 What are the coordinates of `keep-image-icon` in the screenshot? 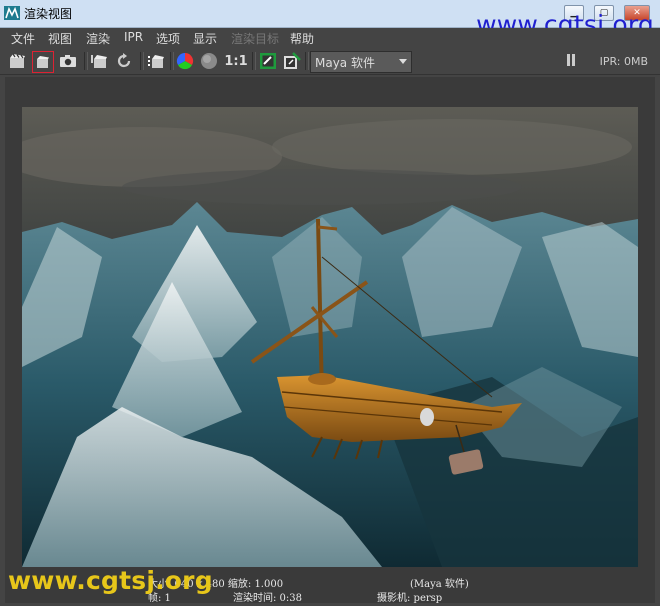 It's located at (268, 61).